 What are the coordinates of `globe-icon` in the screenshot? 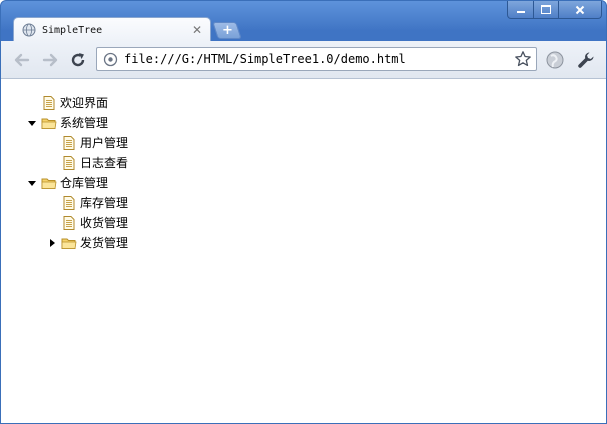 It's located at (29, 30).